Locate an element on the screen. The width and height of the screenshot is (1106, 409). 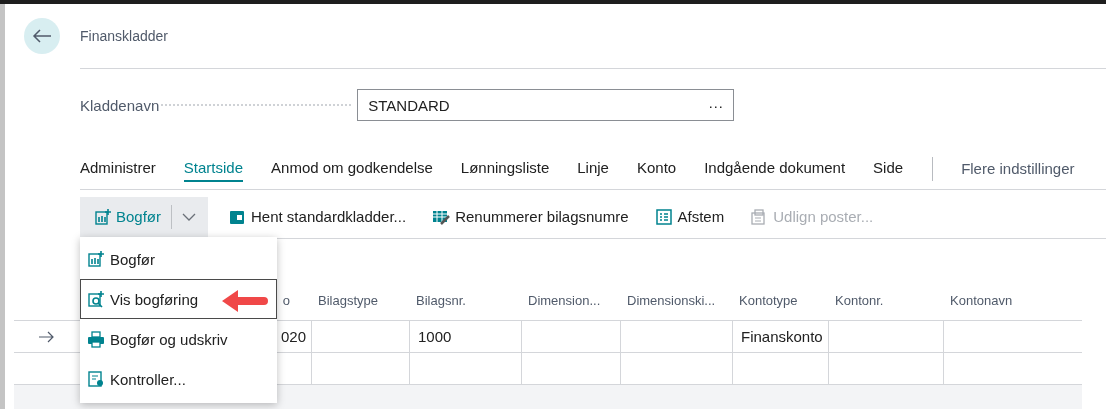
table-cell: Finanskonto is located at coordinates (781, 336).